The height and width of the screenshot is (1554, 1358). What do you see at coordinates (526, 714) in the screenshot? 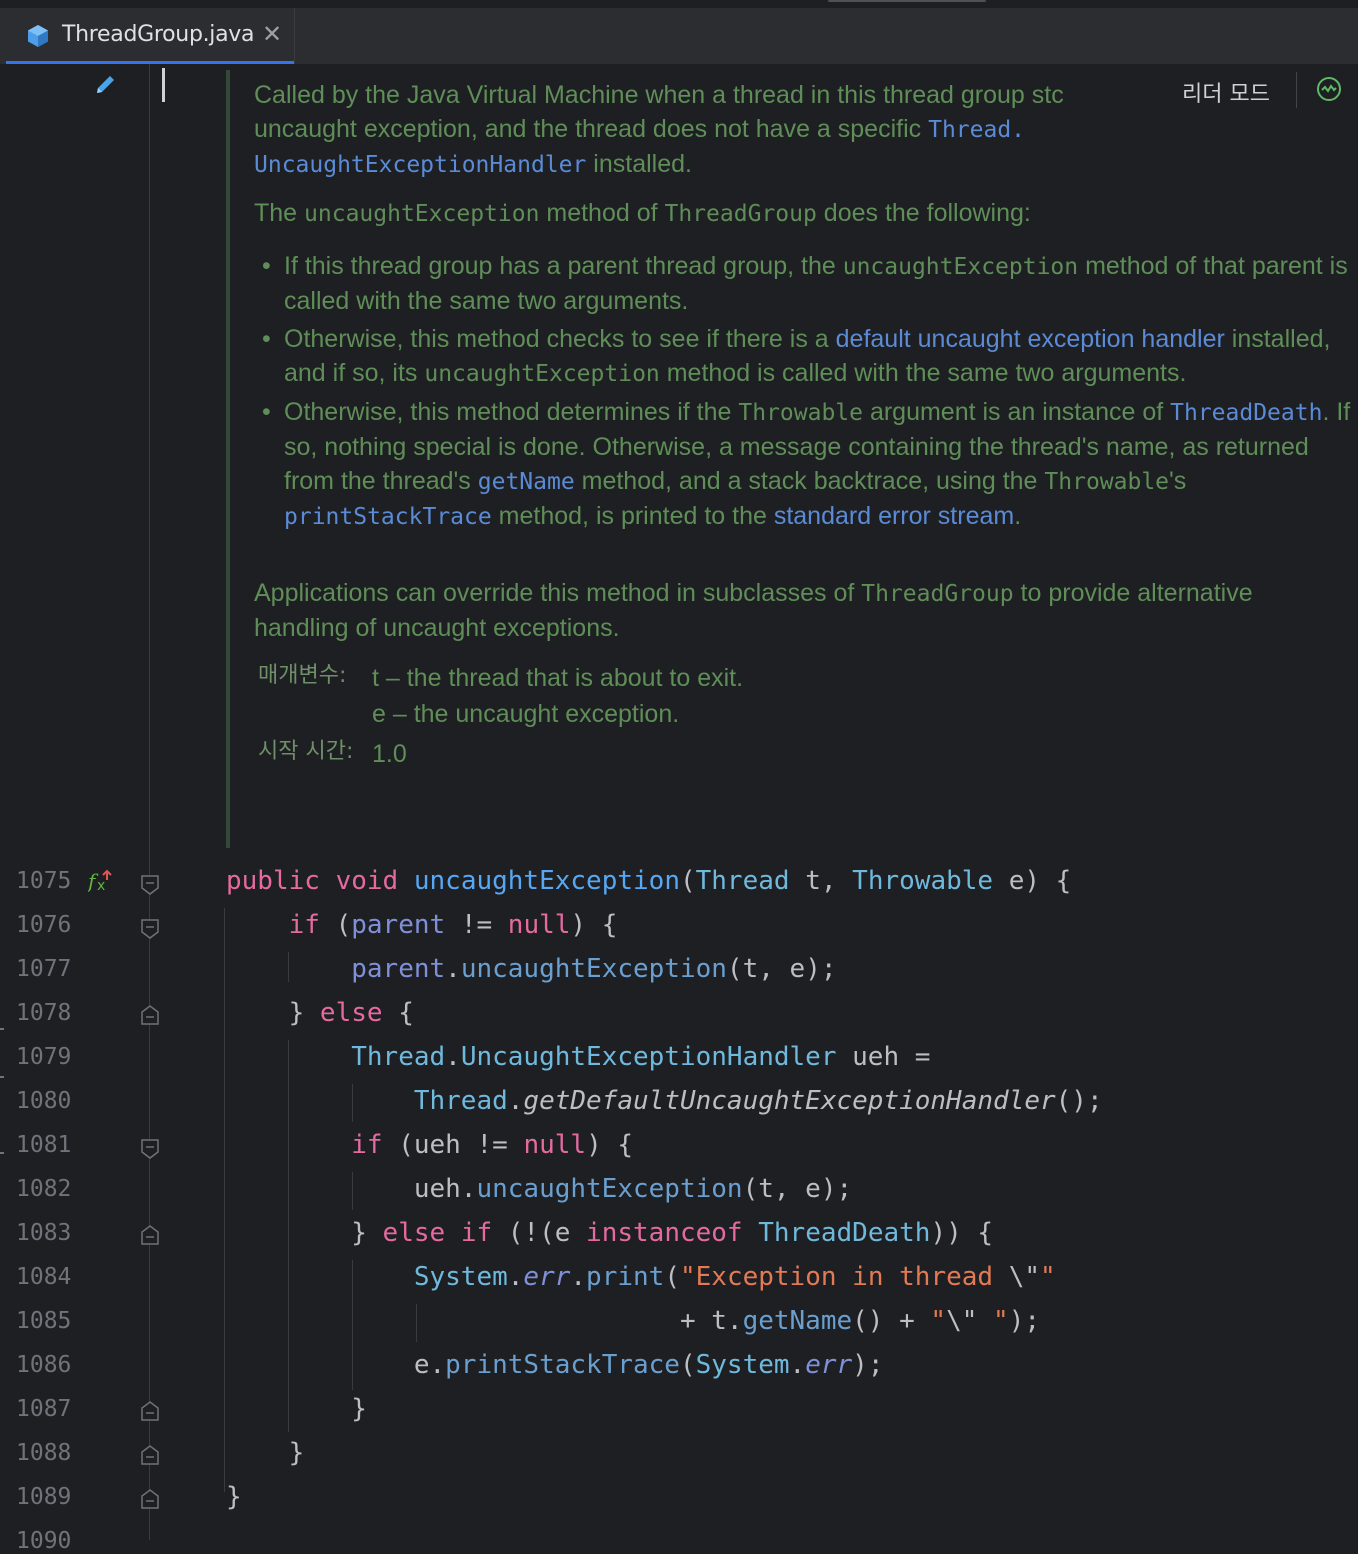
I see `param-e: e – the uncaught exception.` at bounding box center [526, 714].